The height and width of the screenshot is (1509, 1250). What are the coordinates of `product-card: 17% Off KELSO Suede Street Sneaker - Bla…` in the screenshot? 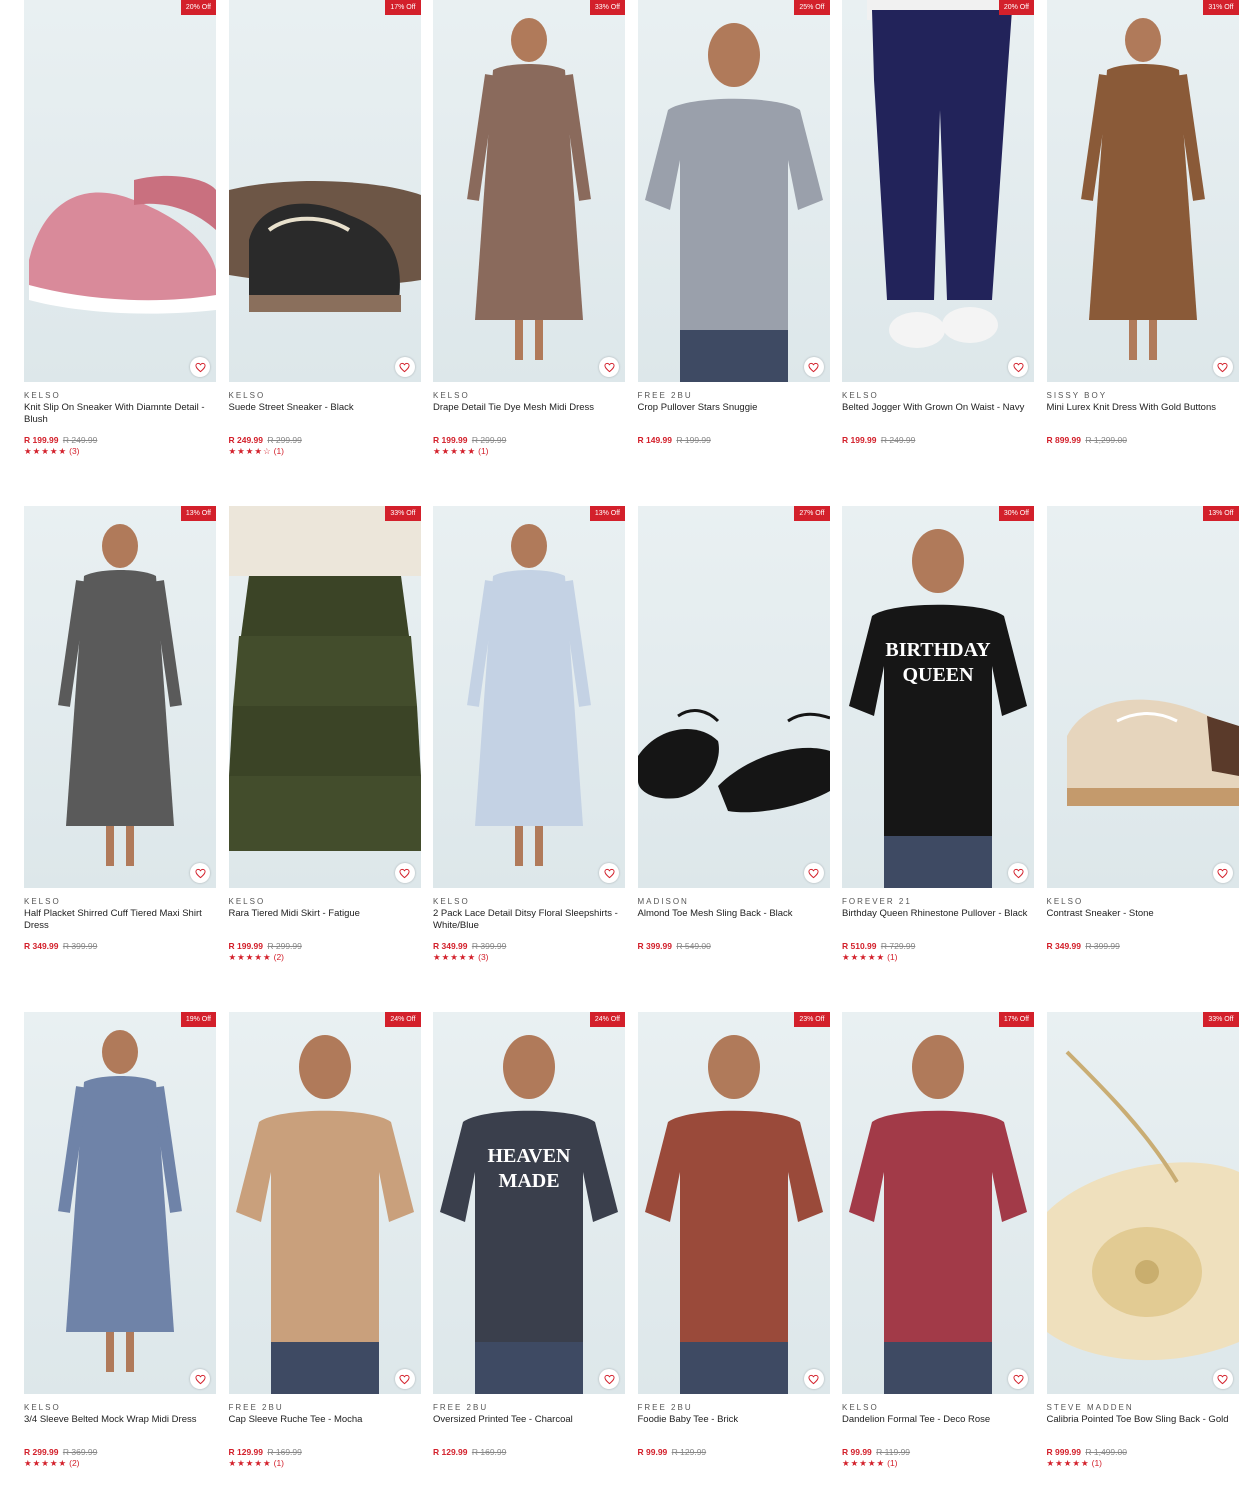 It's located at (324, 240).